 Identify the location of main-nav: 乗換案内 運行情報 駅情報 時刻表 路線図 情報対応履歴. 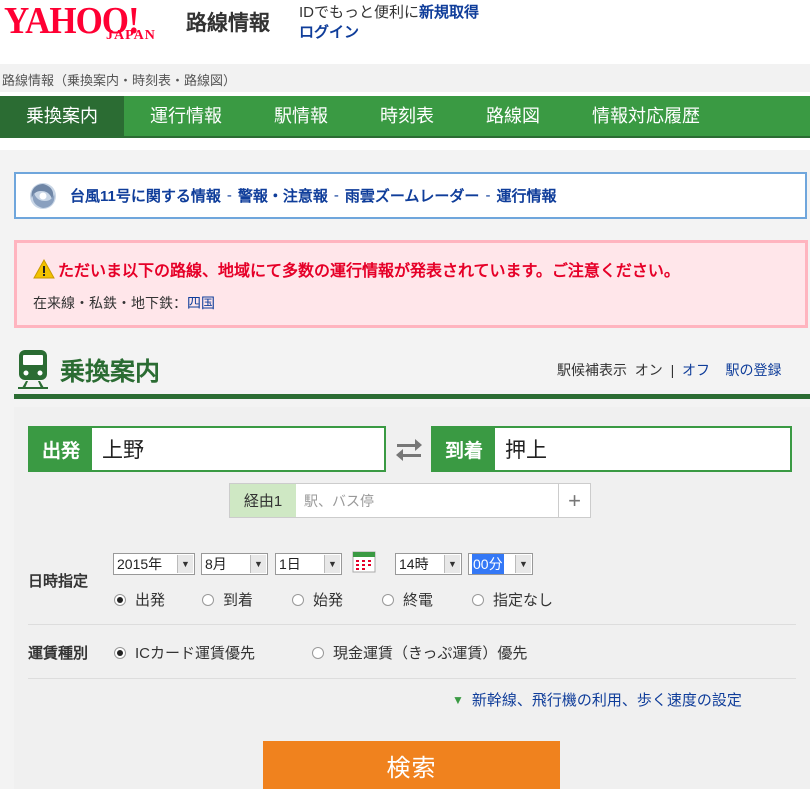
(405, 116).